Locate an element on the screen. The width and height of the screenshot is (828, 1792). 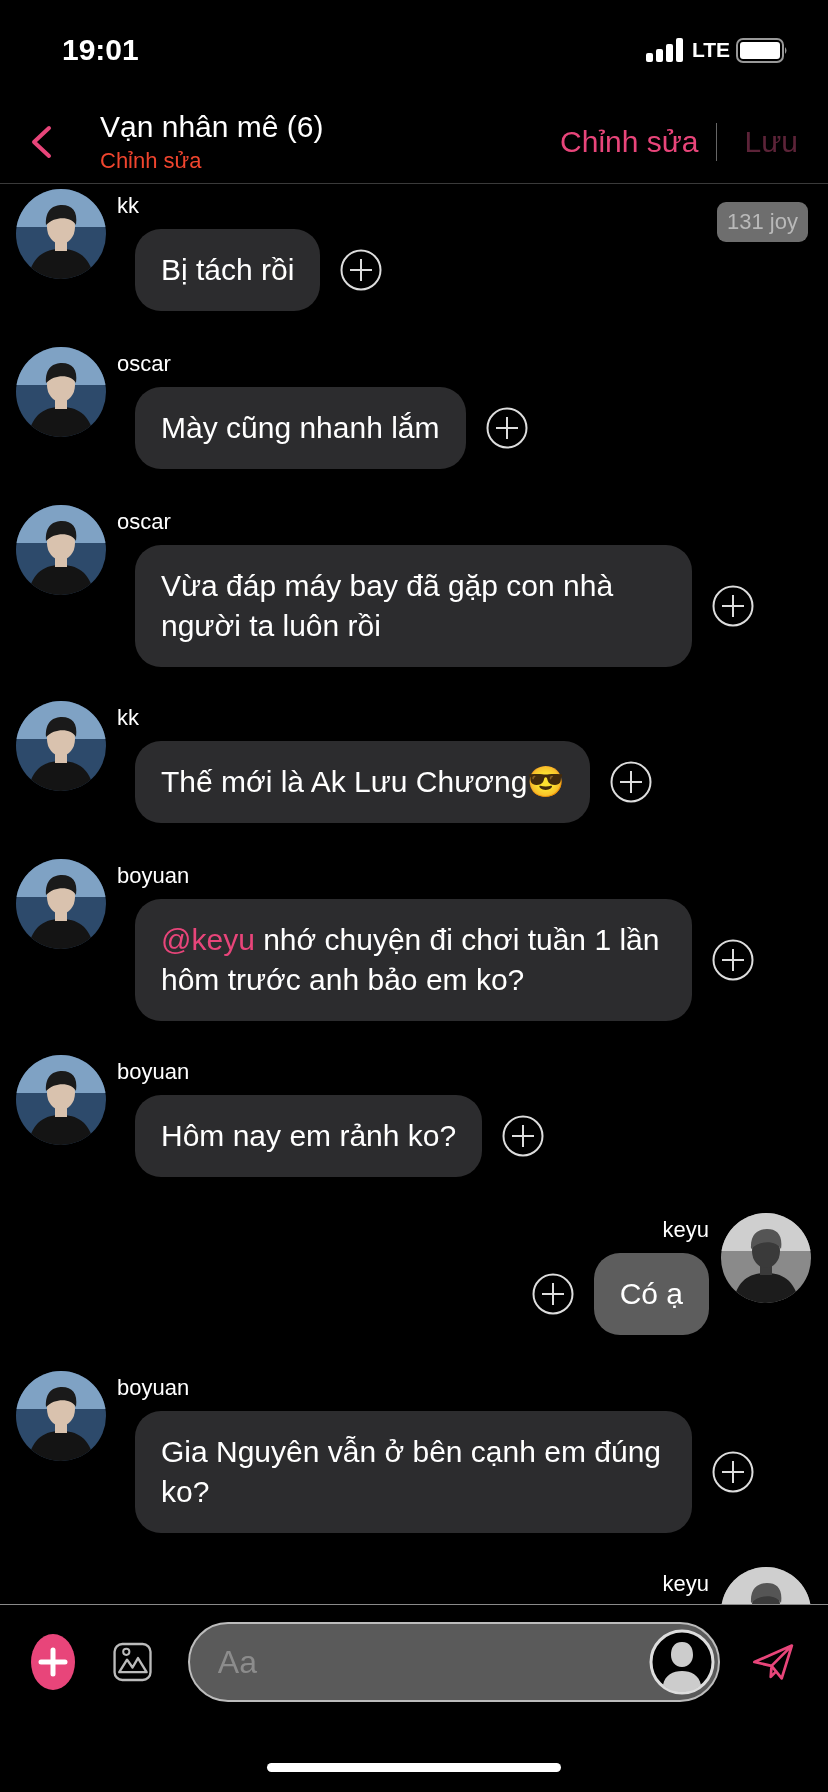
chat-subtitle: Chỉnh sửa is located at coordinates (151, 160).